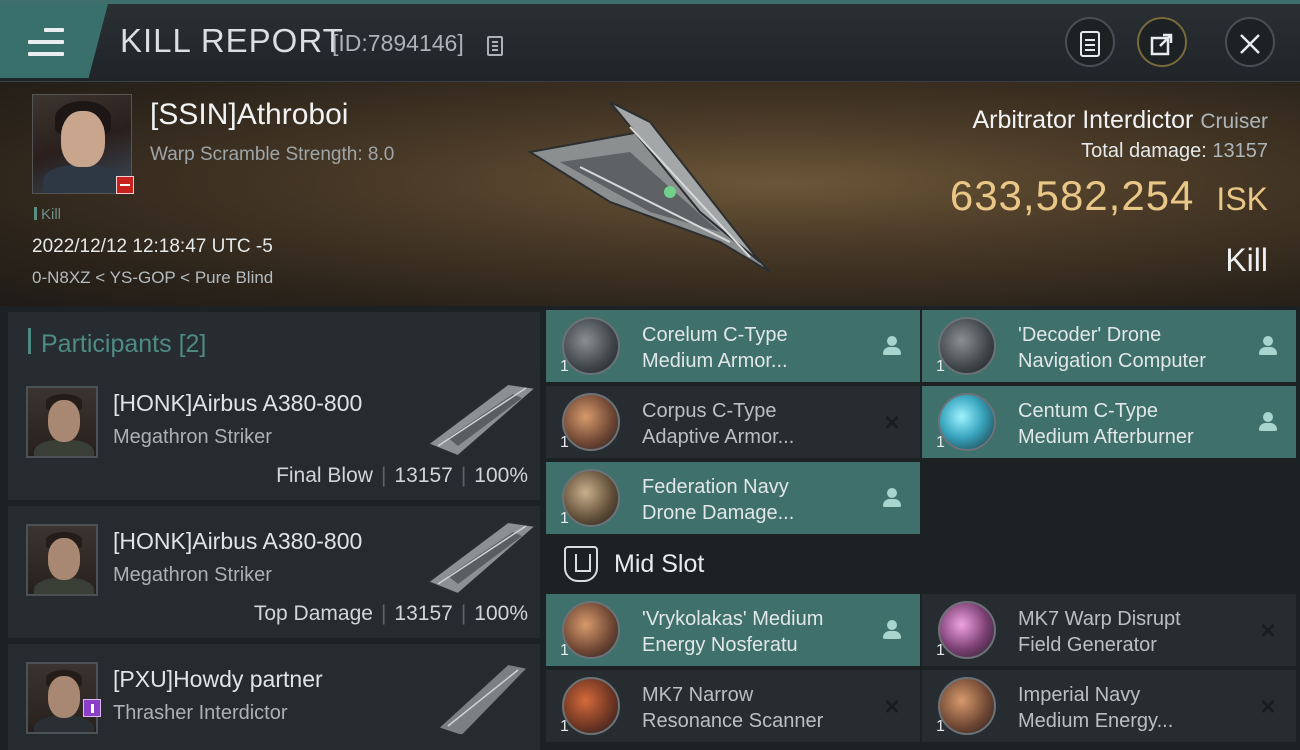 The height and width of the screenshot is (750, 1300). What do you see at coordinates (192, 344) in the screenshot?
I see `participants-count: [2]` at bounding box center [192, 344].